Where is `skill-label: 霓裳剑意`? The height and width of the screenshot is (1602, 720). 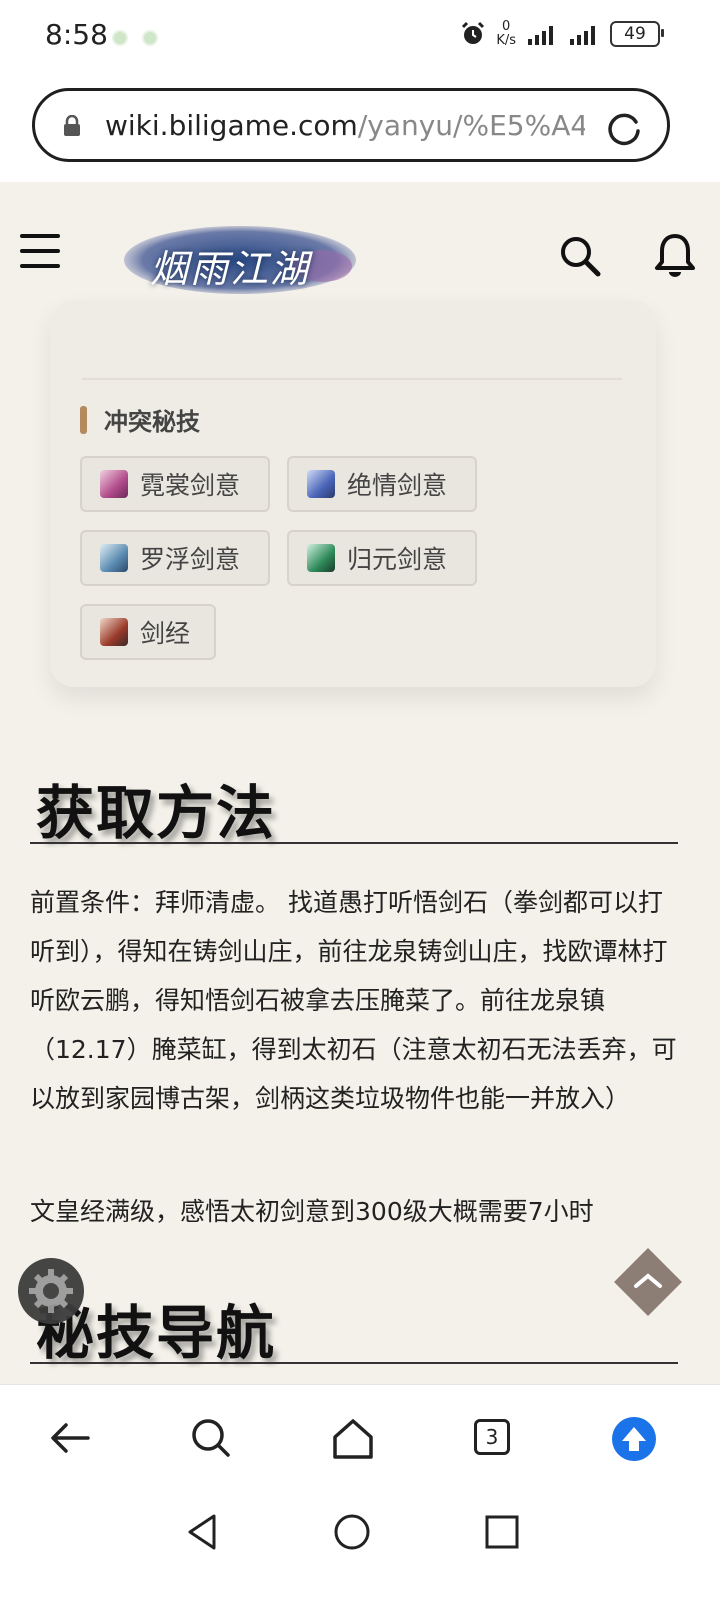
skill-label: 霓裳剑意 is located at coordinates (190, 485).